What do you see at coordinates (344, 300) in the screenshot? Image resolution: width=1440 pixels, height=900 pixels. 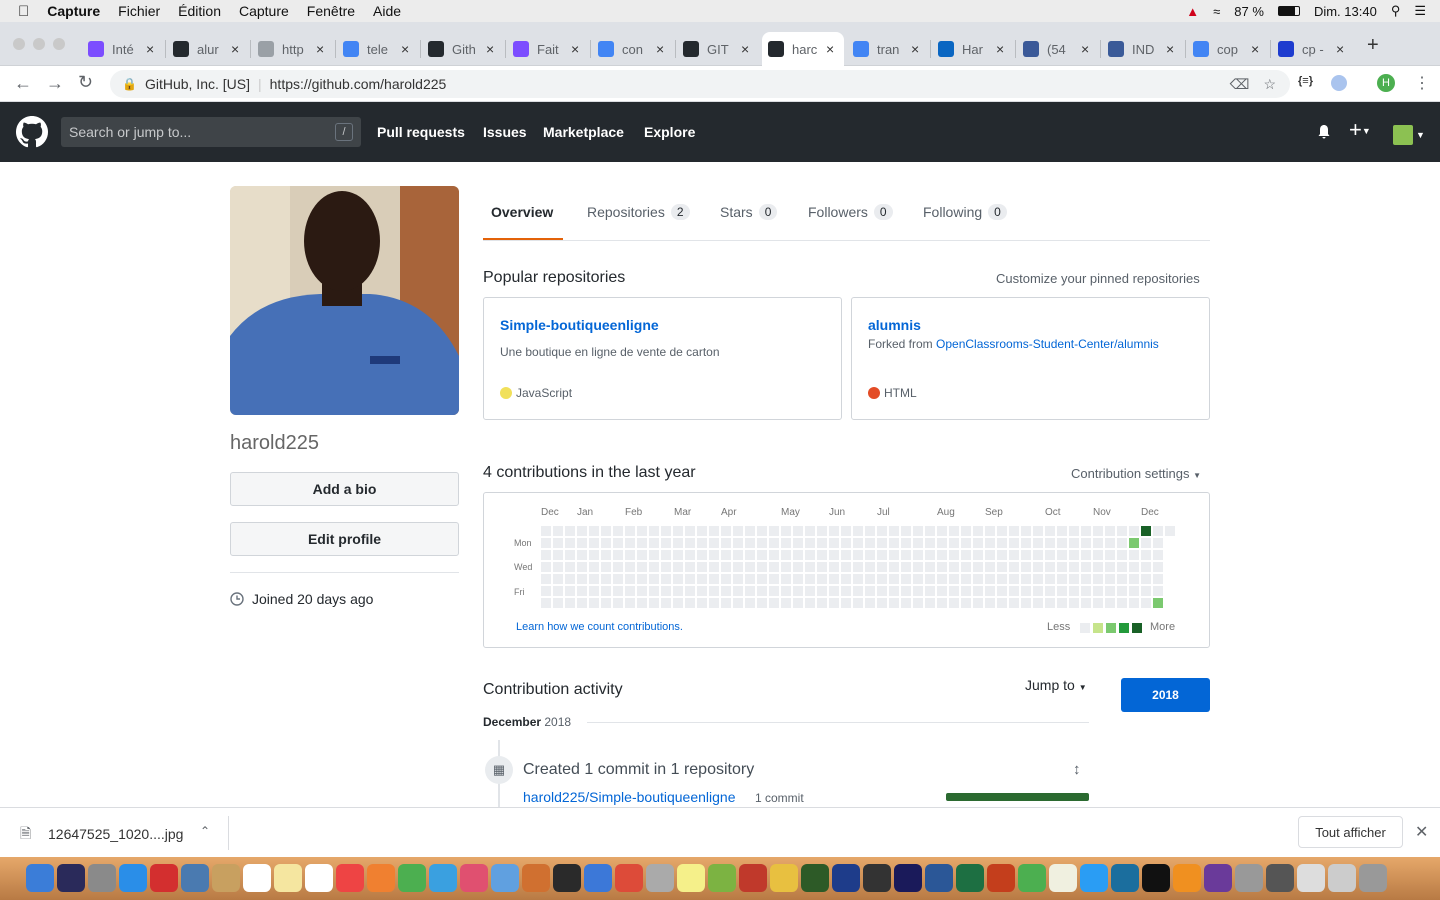 I see `profile-photo` at bounding box center [344, 300].